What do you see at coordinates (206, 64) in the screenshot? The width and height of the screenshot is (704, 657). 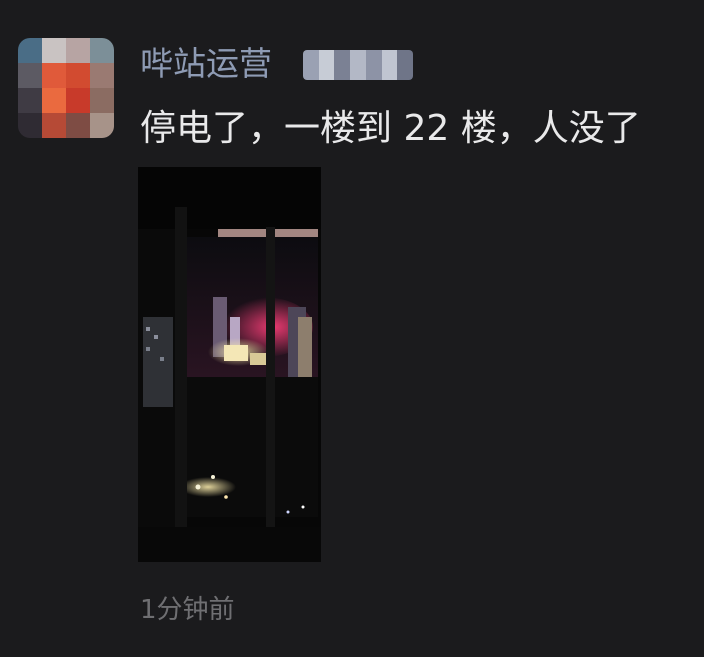 I see `author-name: 哔站运营` at bounding box center [206, 64].